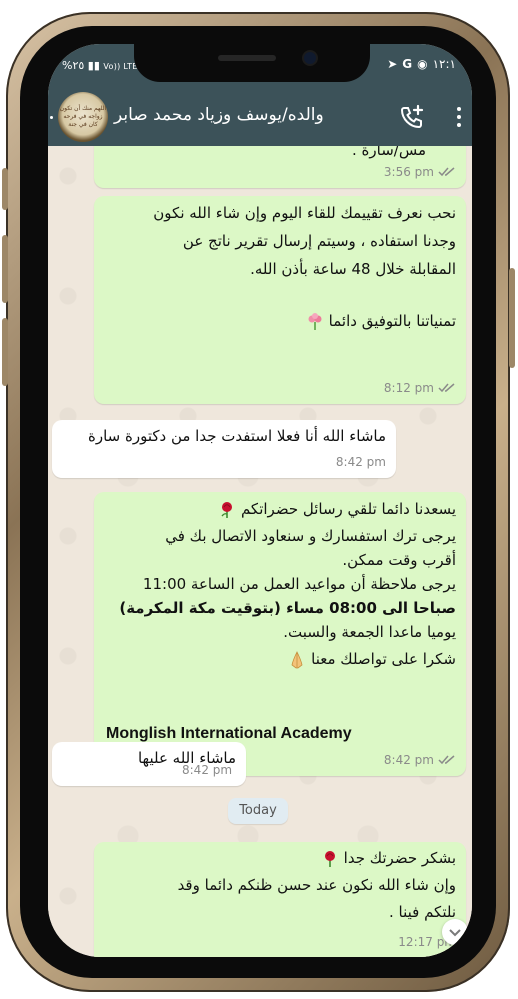 This screenshot has width=518, height=999. I want to click on signal-icon: ▮▮, so click(93, 65).